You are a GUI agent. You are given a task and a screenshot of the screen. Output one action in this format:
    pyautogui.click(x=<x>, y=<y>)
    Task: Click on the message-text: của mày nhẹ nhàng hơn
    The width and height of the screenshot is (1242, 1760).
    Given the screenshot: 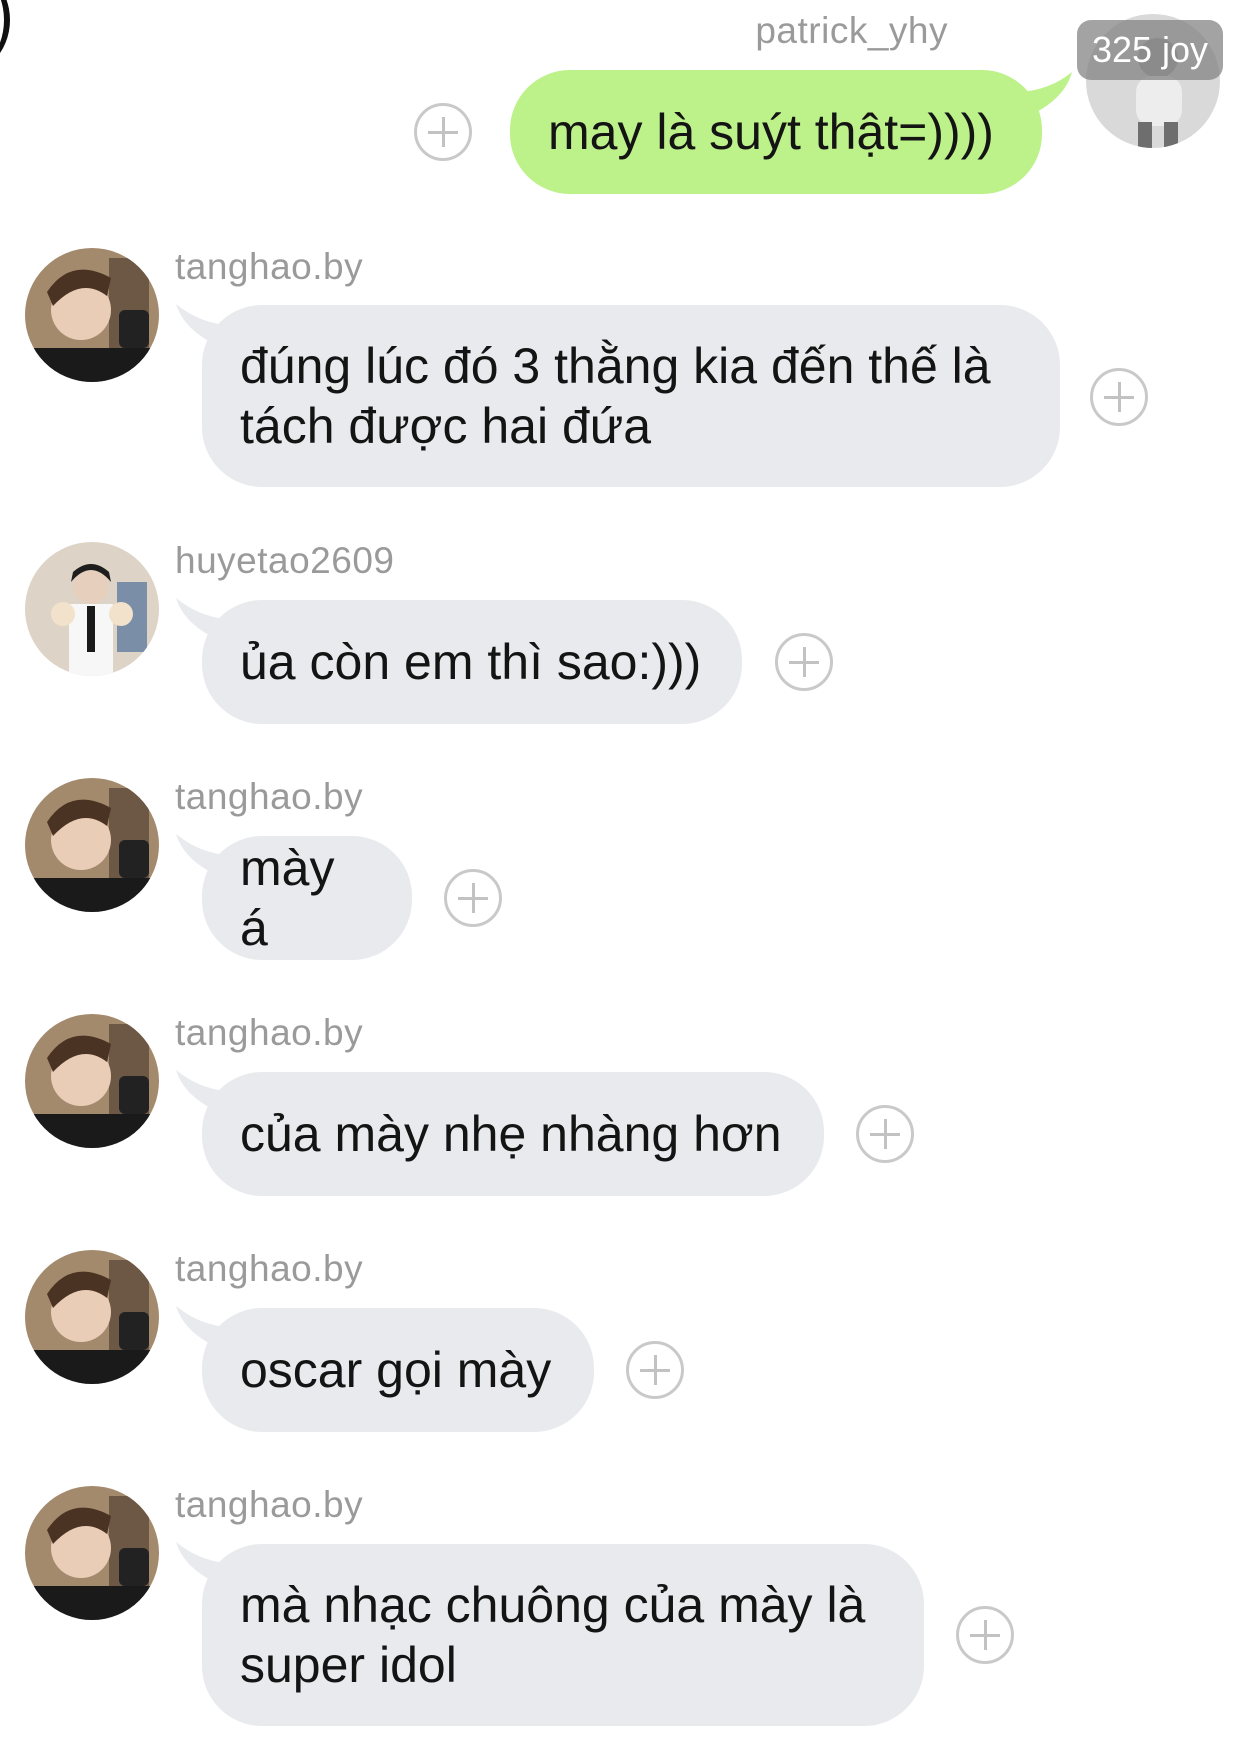 What is the action you would take?
    pyautogui.click(x=511, y=1134)
    